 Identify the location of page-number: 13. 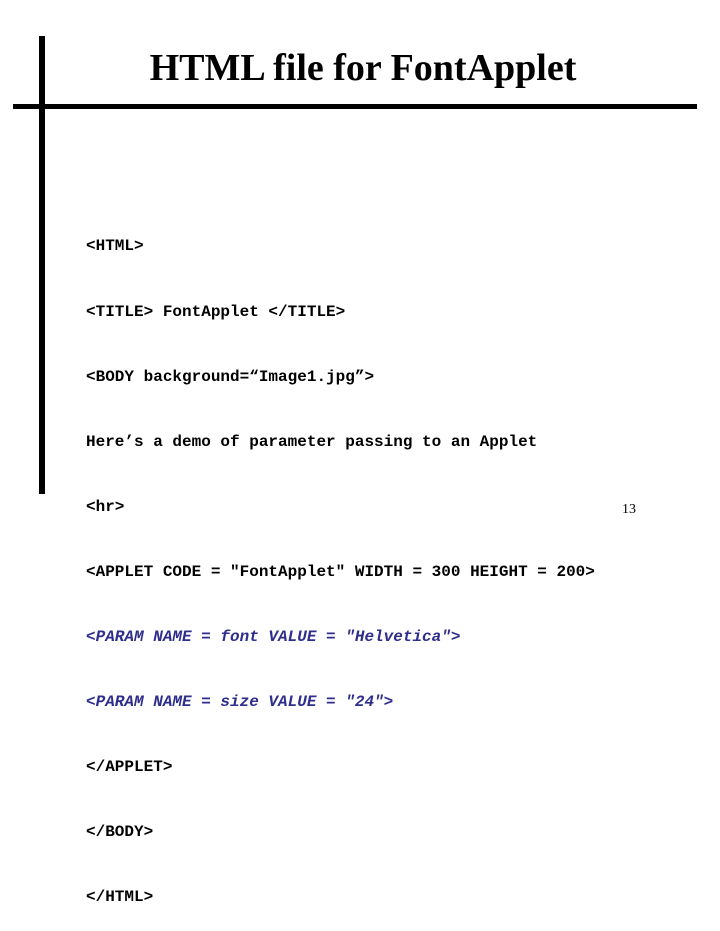
(629, 509).